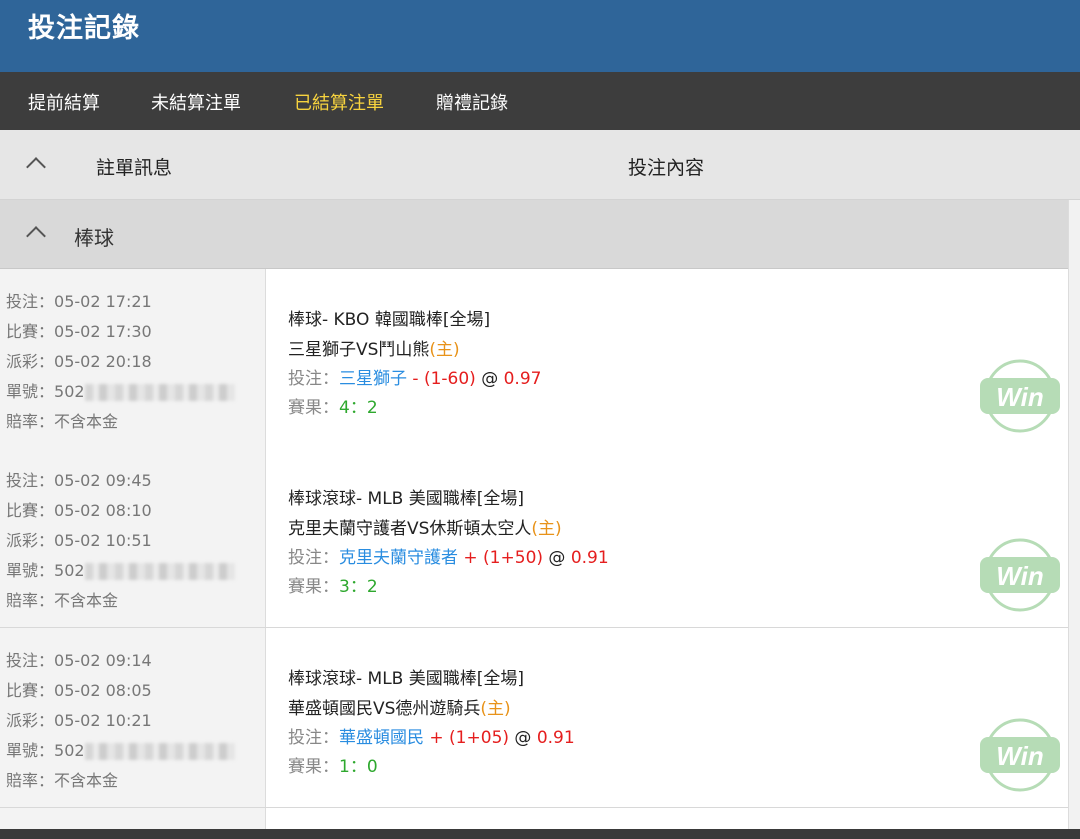  Describe the element at coordinates (534, 234) in the screenshot. I see `section-header-baseball` at that location.